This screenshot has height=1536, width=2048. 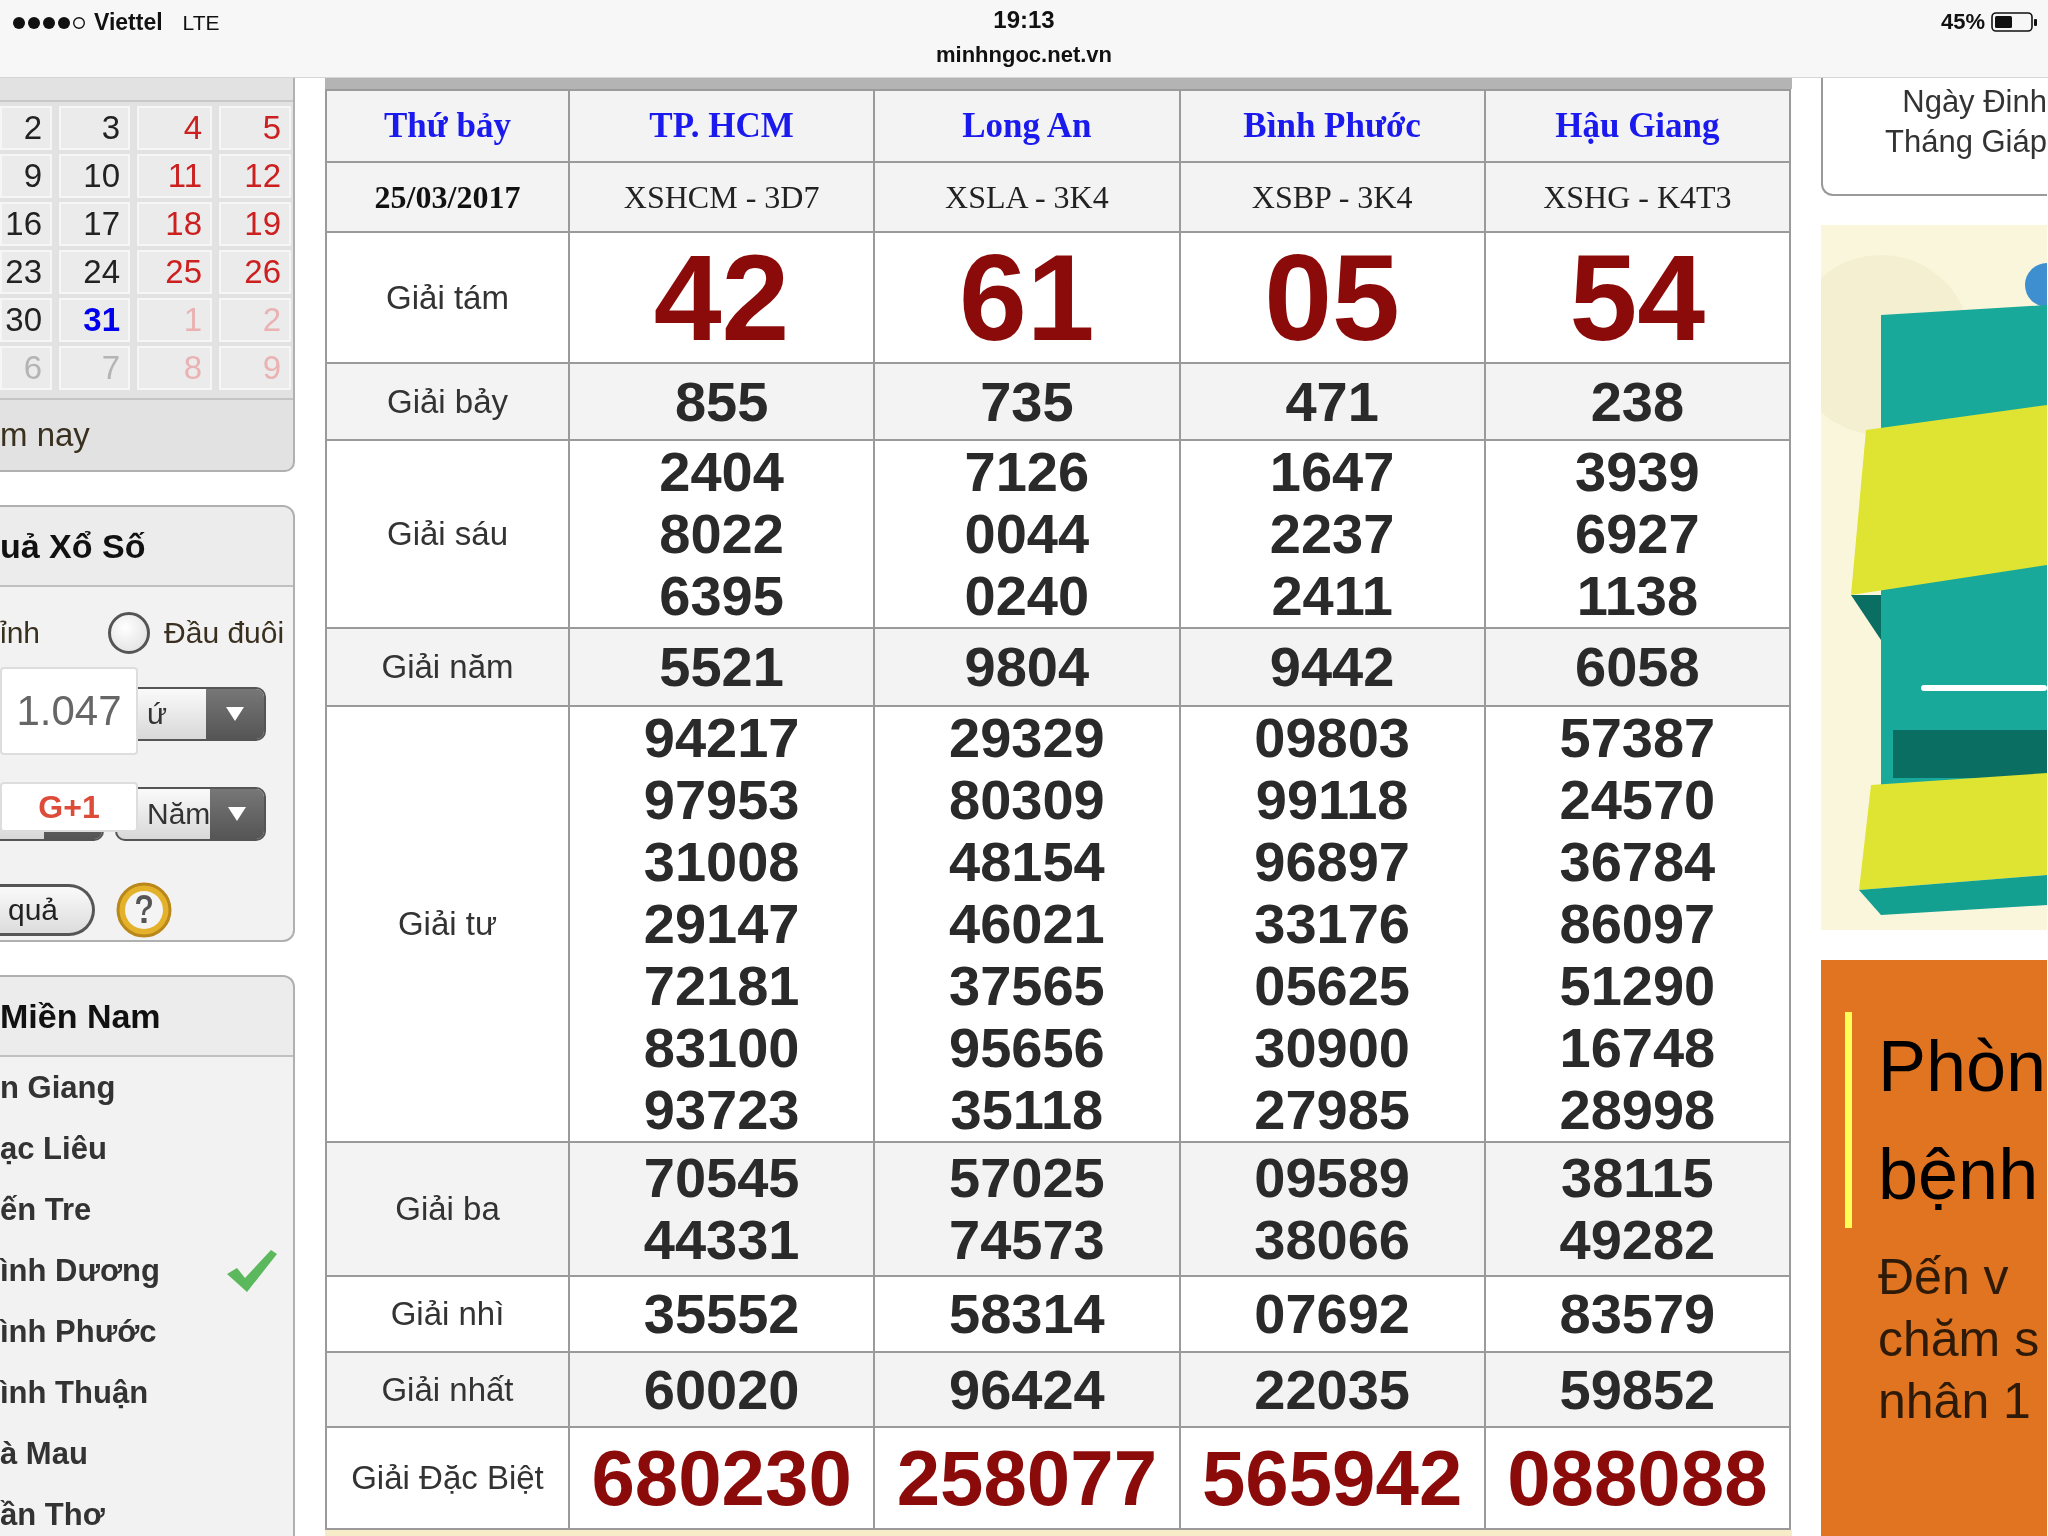 I want to click on prize-number: 46021, so click(x=1027, y=924).